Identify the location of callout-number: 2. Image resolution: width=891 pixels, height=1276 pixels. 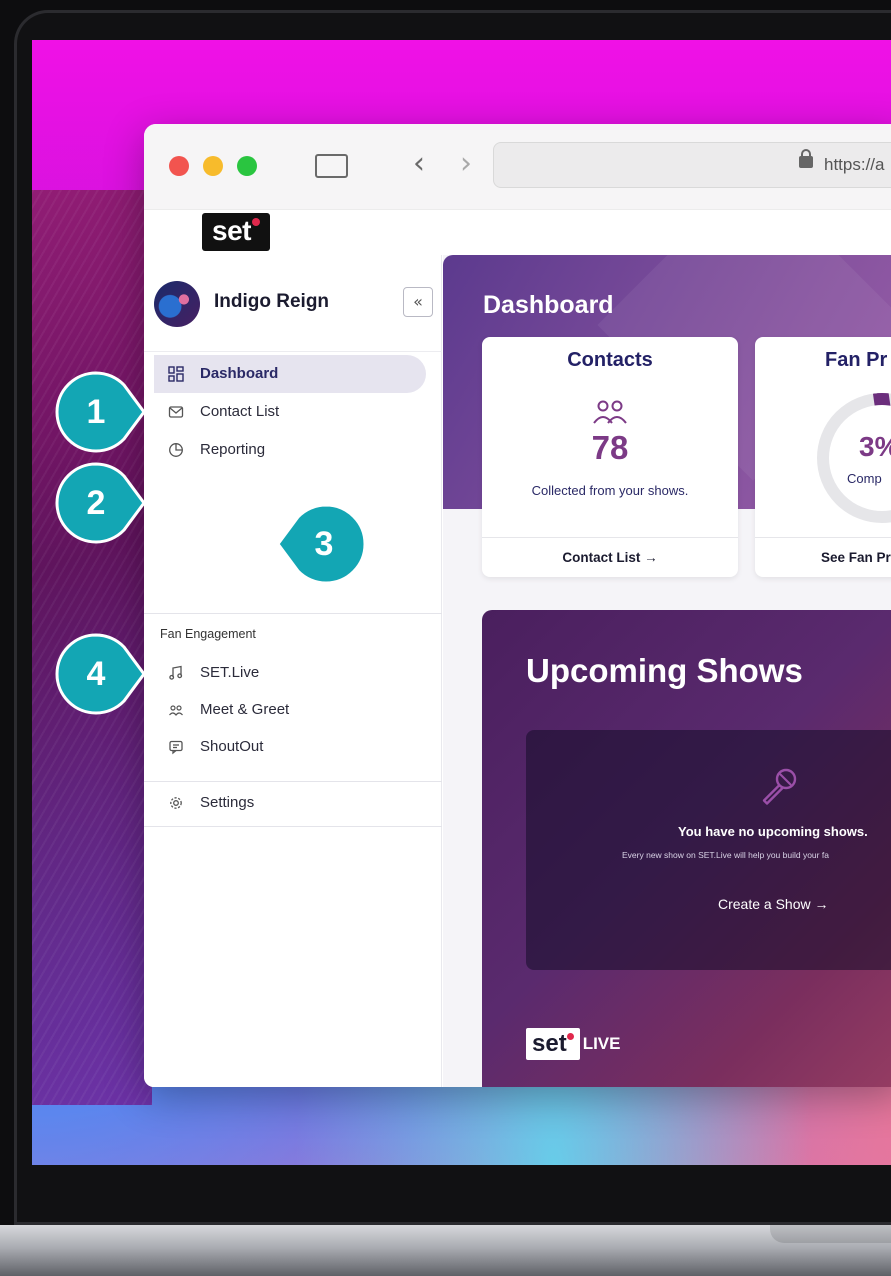
(96, 503).